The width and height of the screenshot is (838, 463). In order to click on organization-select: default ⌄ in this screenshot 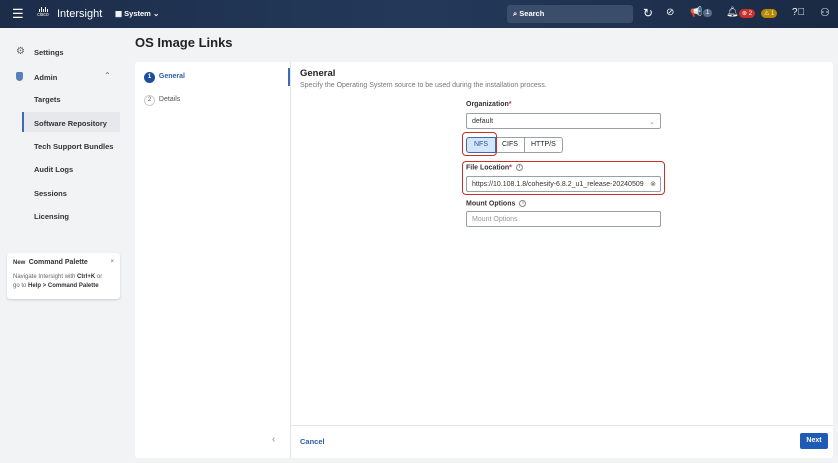, I will do `click(563, 121)`.